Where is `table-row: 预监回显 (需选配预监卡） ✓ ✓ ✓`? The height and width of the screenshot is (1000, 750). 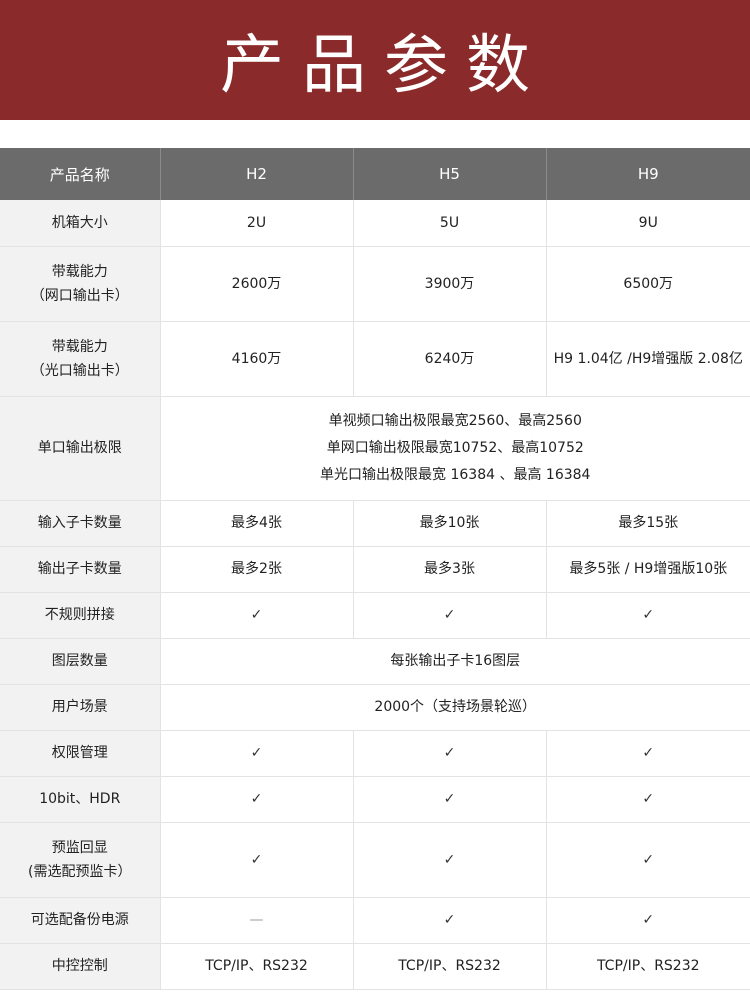 table-row: 预监回显 (需选配预监卡） ✓ ✓ ✓ is located at coordinates (375, 860).